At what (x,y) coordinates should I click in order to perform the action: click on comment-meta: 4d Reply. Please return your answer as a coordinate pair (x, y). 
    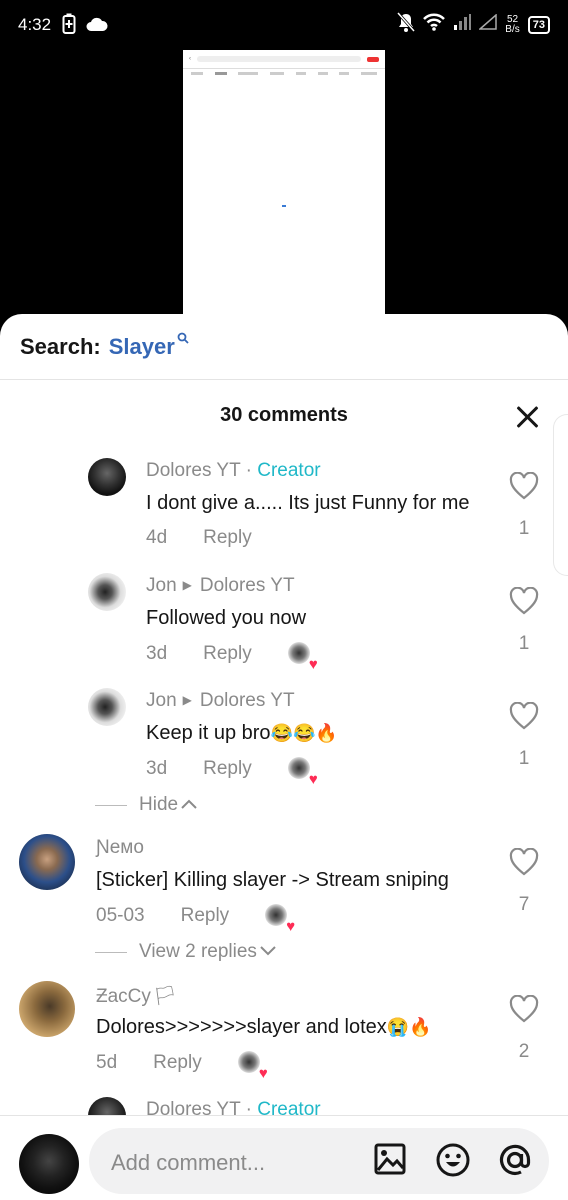
    Looking at the image, I should click on (199, 538).